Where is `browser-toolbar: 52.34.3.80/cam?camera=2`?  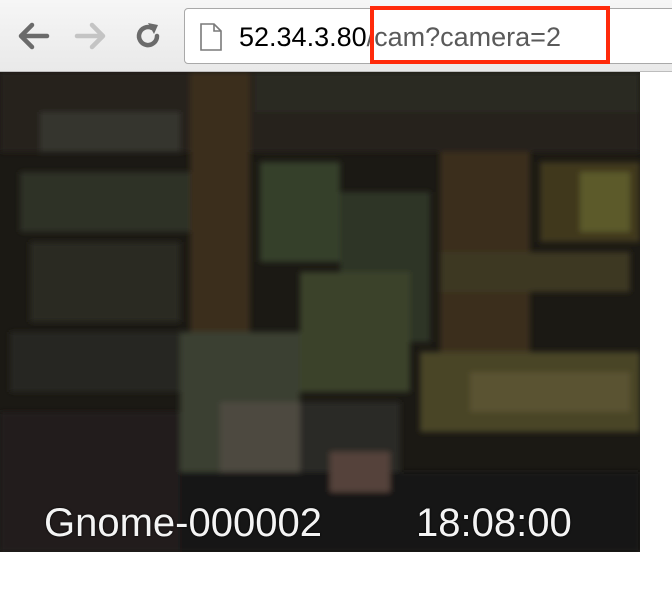
browser-toolbar: 52.34.3.80/cam?camera=2 is located at coordinates (336, 36).